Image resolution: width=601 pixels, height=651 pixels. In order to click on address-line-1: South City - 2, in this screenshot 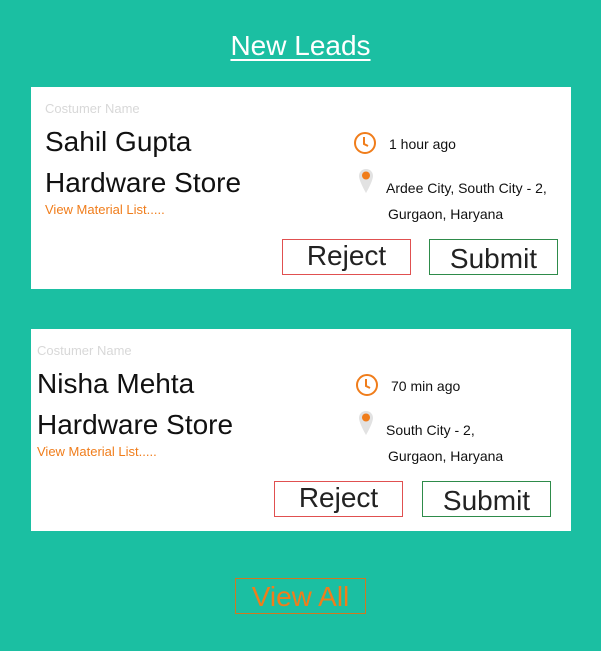, I will do `click(430, 430)`.